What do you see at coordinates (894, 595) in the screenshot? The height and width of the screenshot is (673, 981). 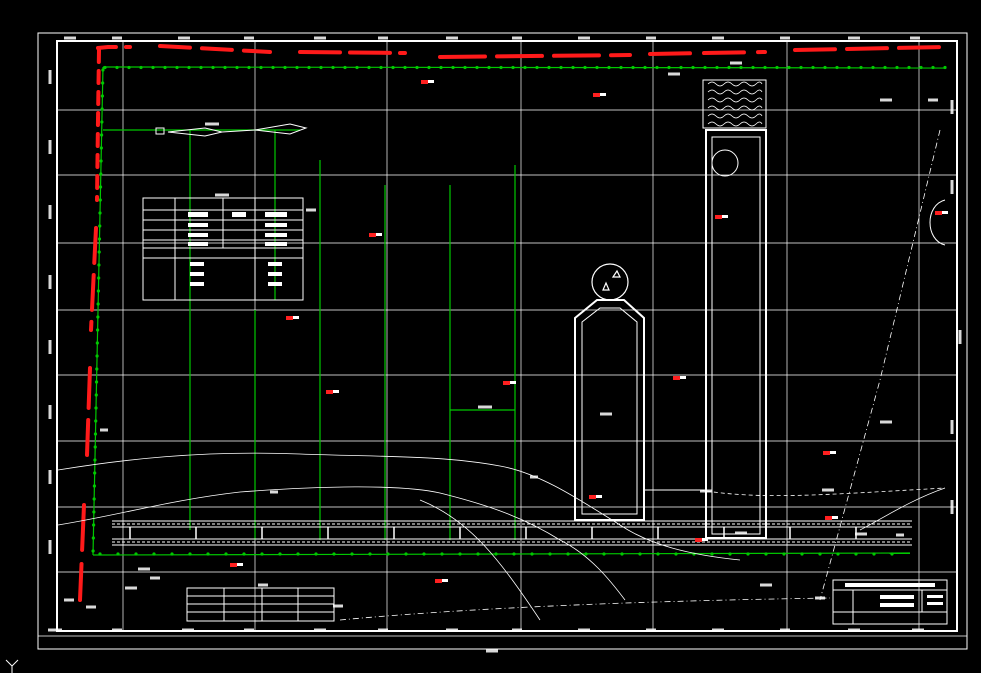 I see `title-block-fills` at bounding box center [894, 595].